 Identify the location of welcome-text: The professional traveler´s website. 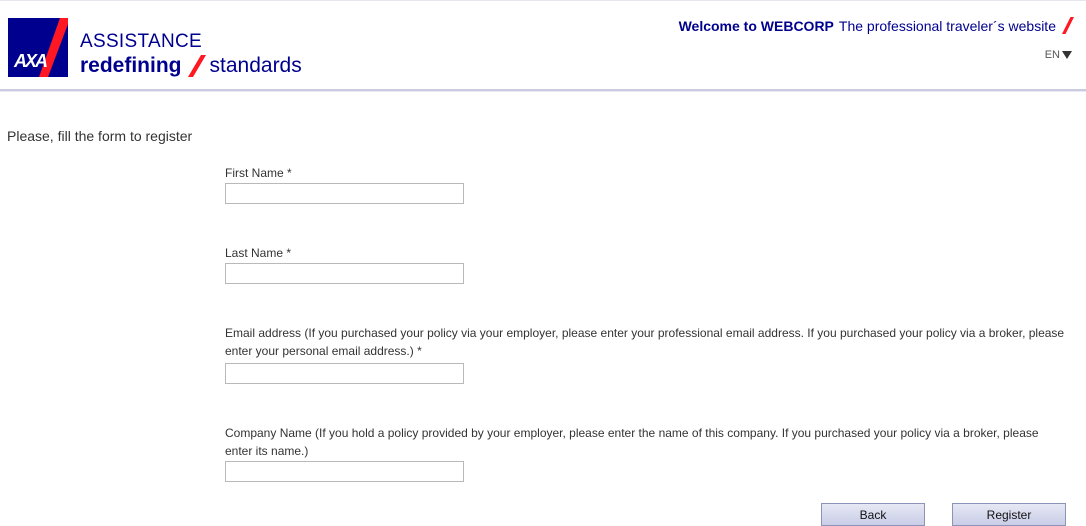
(947, 25).